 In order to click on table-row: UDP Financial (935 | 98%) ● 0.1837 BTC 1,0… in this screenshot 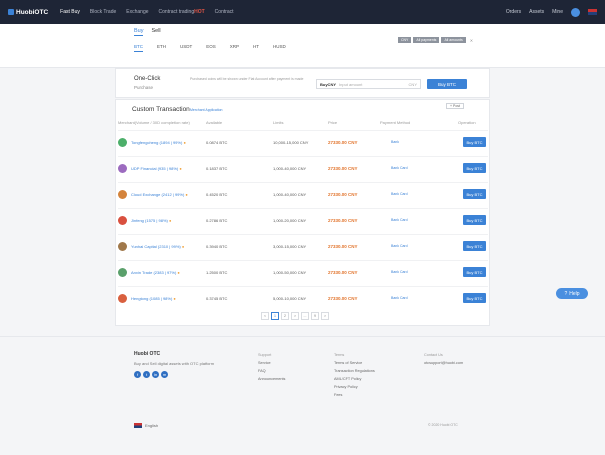, I will do `click(303, 169)`.